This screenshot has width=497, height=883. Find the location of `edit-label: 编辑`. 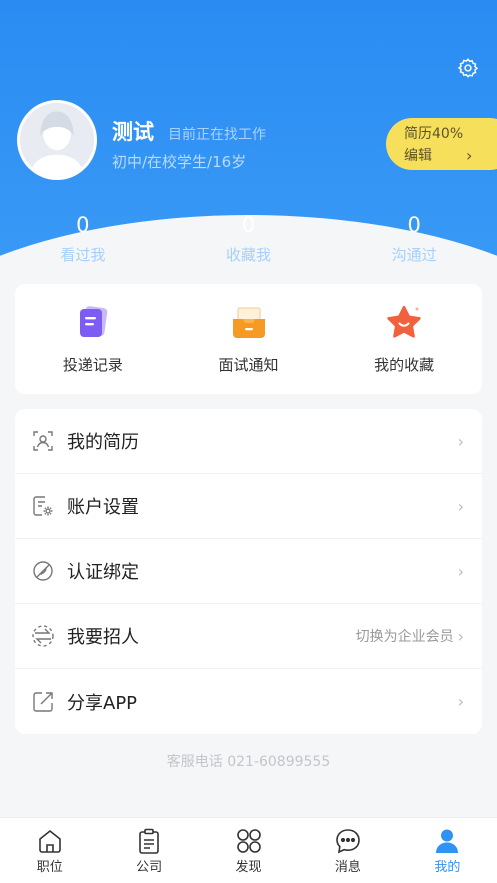

edit-label: 编辑 is located at coordinates (418, 156).